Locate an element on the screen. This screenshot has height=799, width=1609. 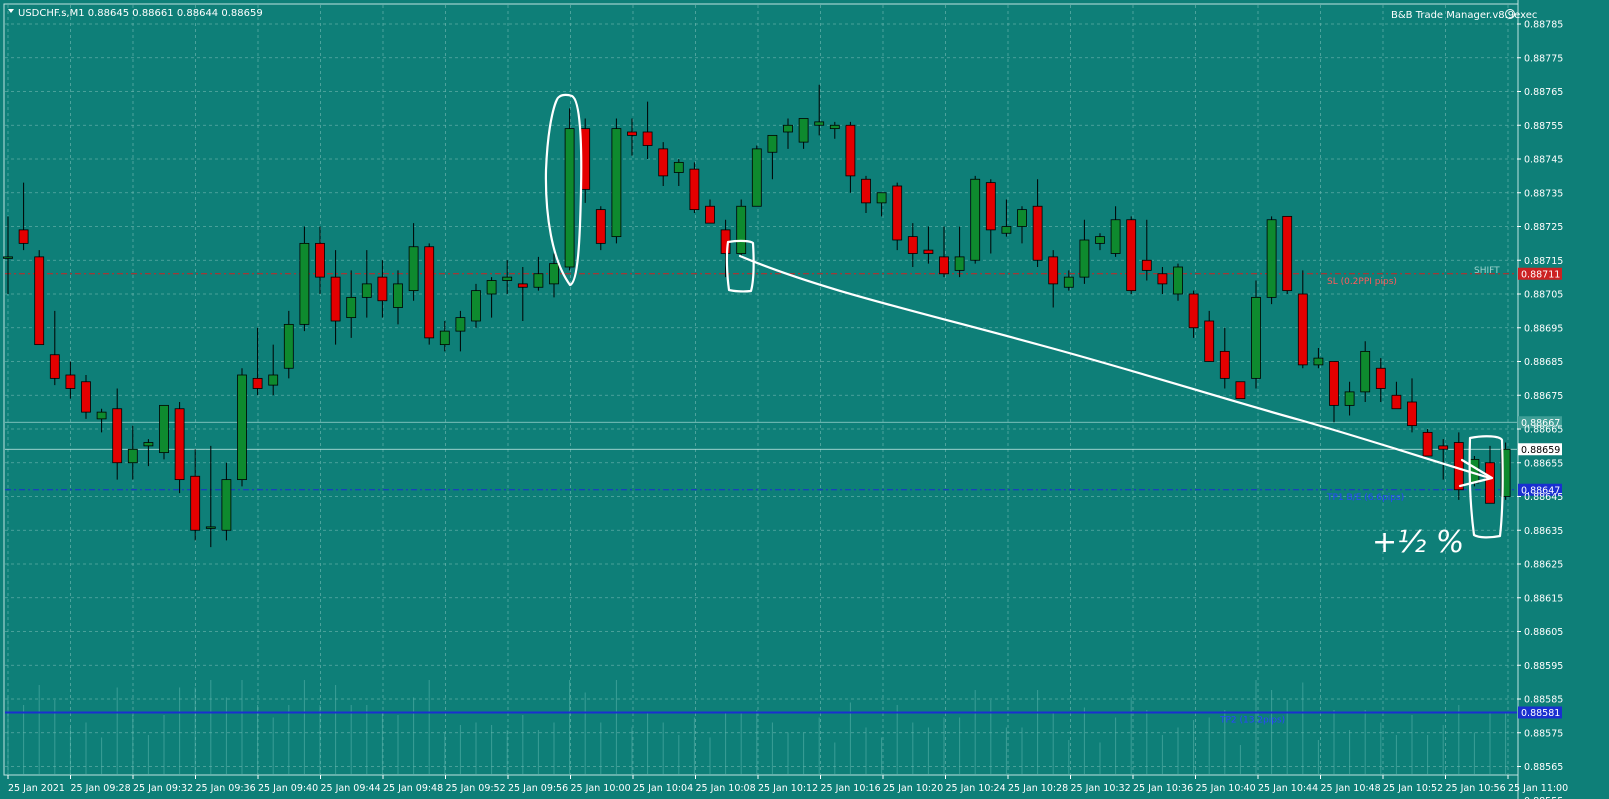
x-tick-label: 25 Jan 09:44 is located at coordinates (351, 788).